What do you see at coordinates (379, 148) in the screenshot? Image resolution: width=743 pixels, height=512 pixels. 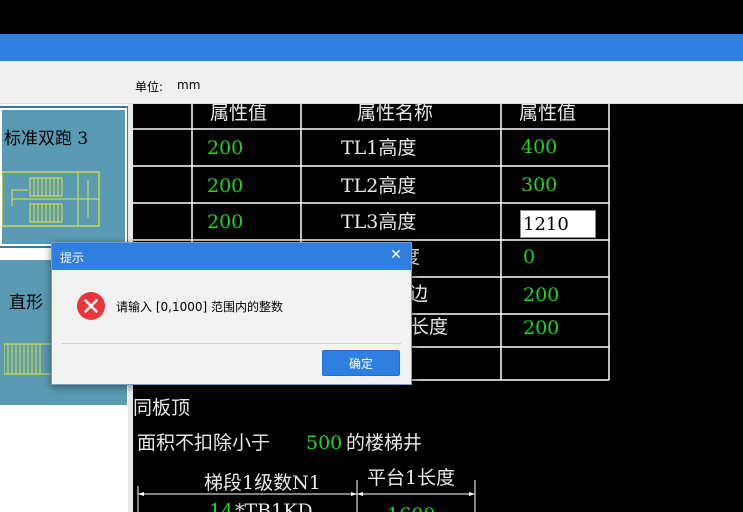 I see `cell-name: TL1高度` at bounding box center [379, 148].